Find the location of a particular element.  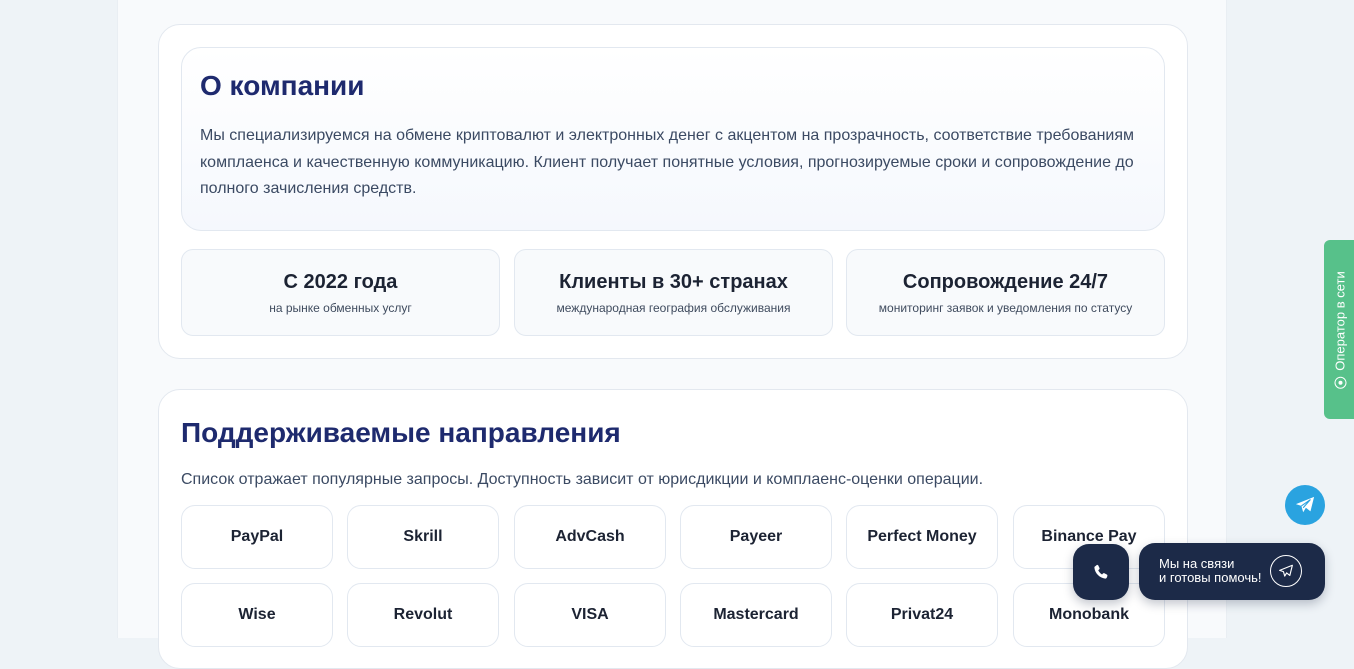

method-privat24: Privat24 is located at coordinates (922, 615).